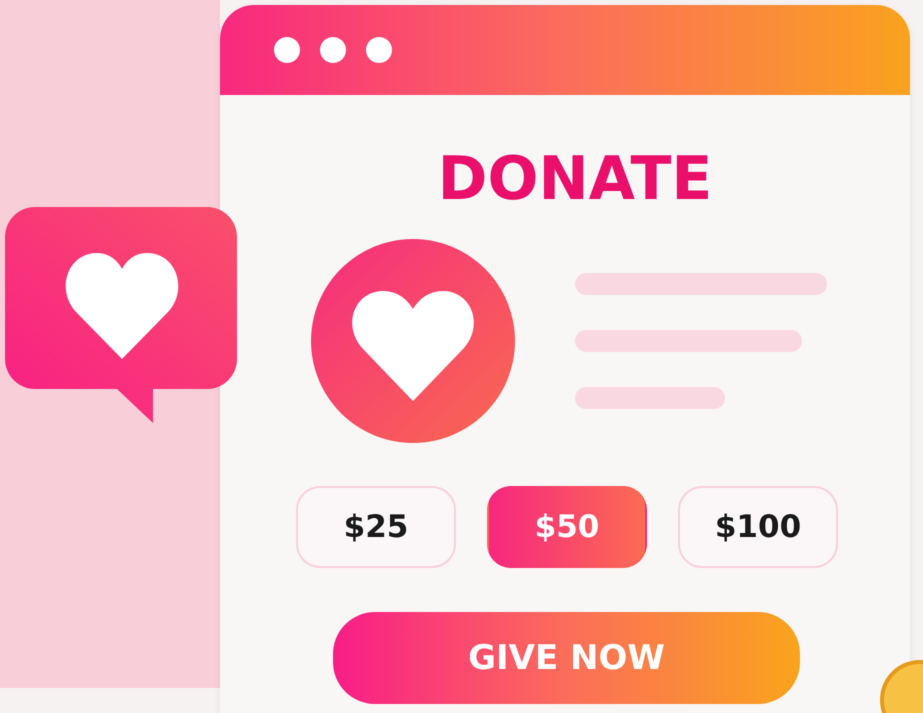 Image resolution: width=923 pixels, height=713 pixels. Describe the element at coordinates (376, 527) in the screenshot. I see `amount-button: $25` at that location.